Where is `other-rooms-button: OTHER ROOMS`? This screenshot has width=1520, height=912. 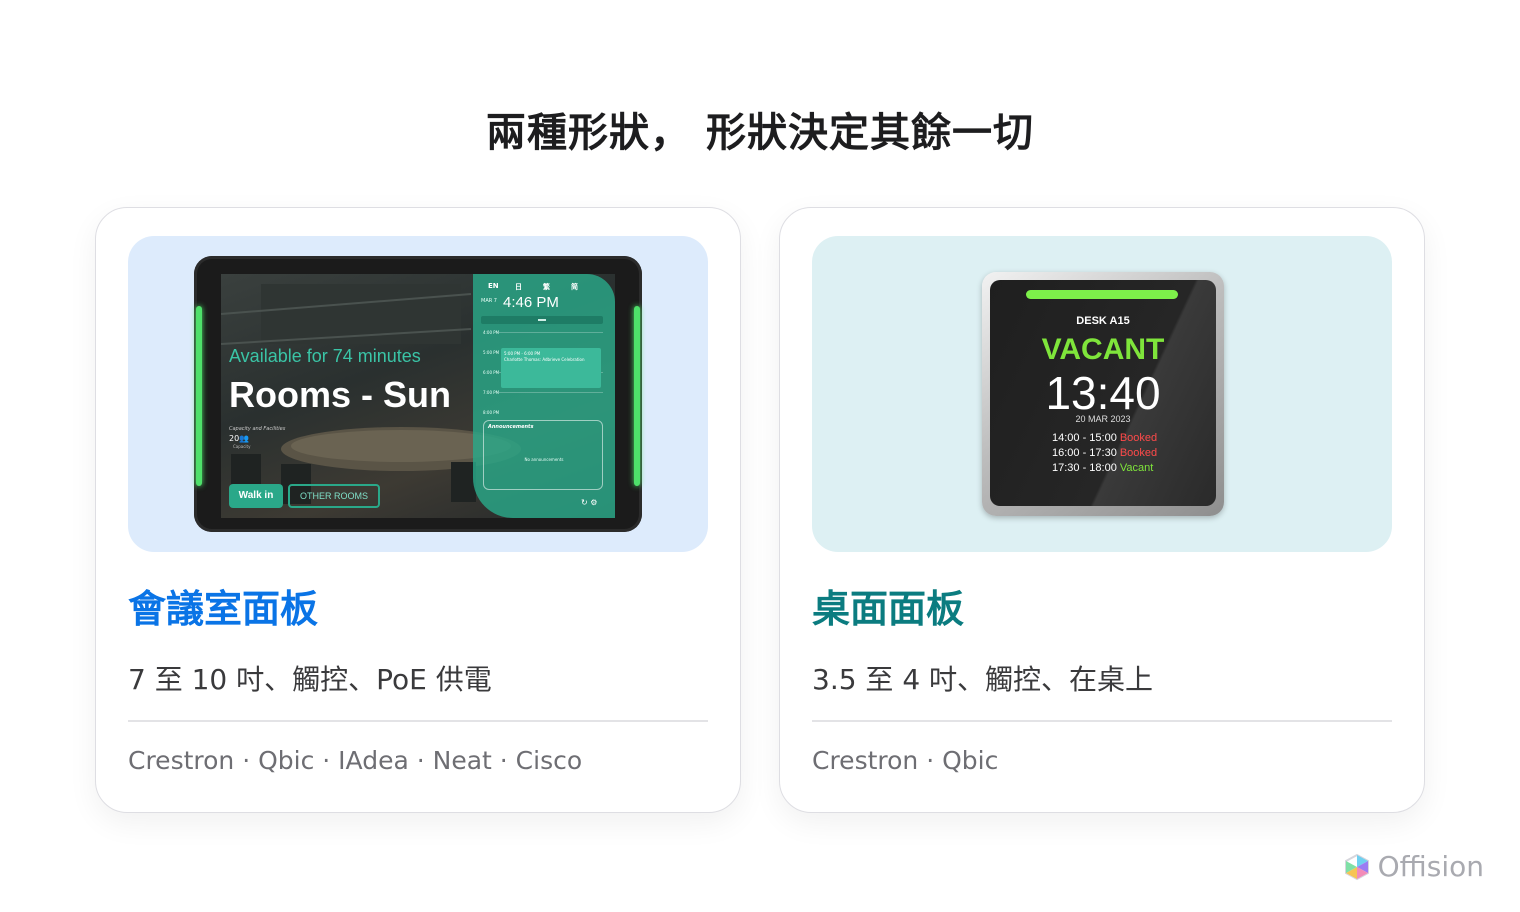
other-rooms-button: OTHER ROOMS is located at coordinates (334, 496).